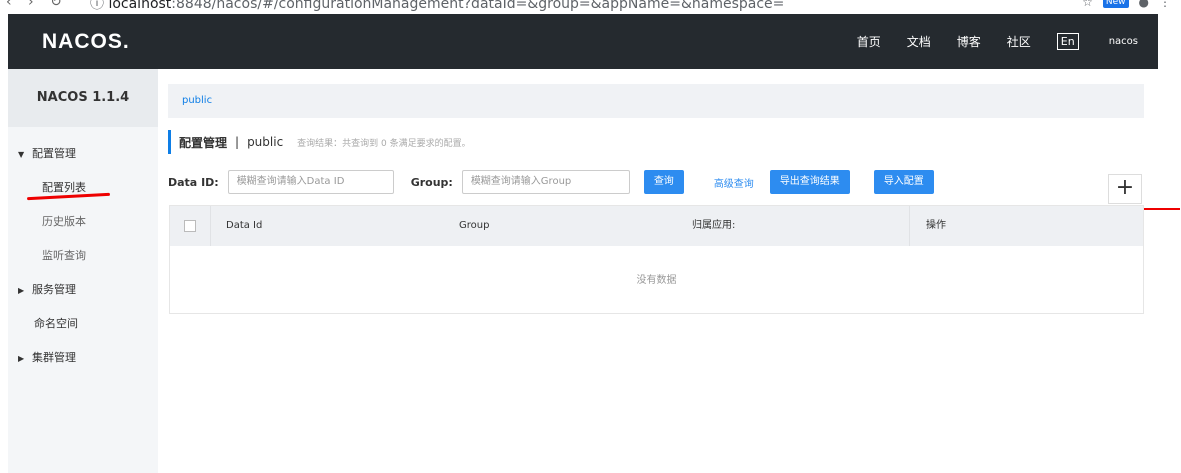 This screenshot has height=473, width=1181. I want to click on select-all-checkbox, so click(190, 226).